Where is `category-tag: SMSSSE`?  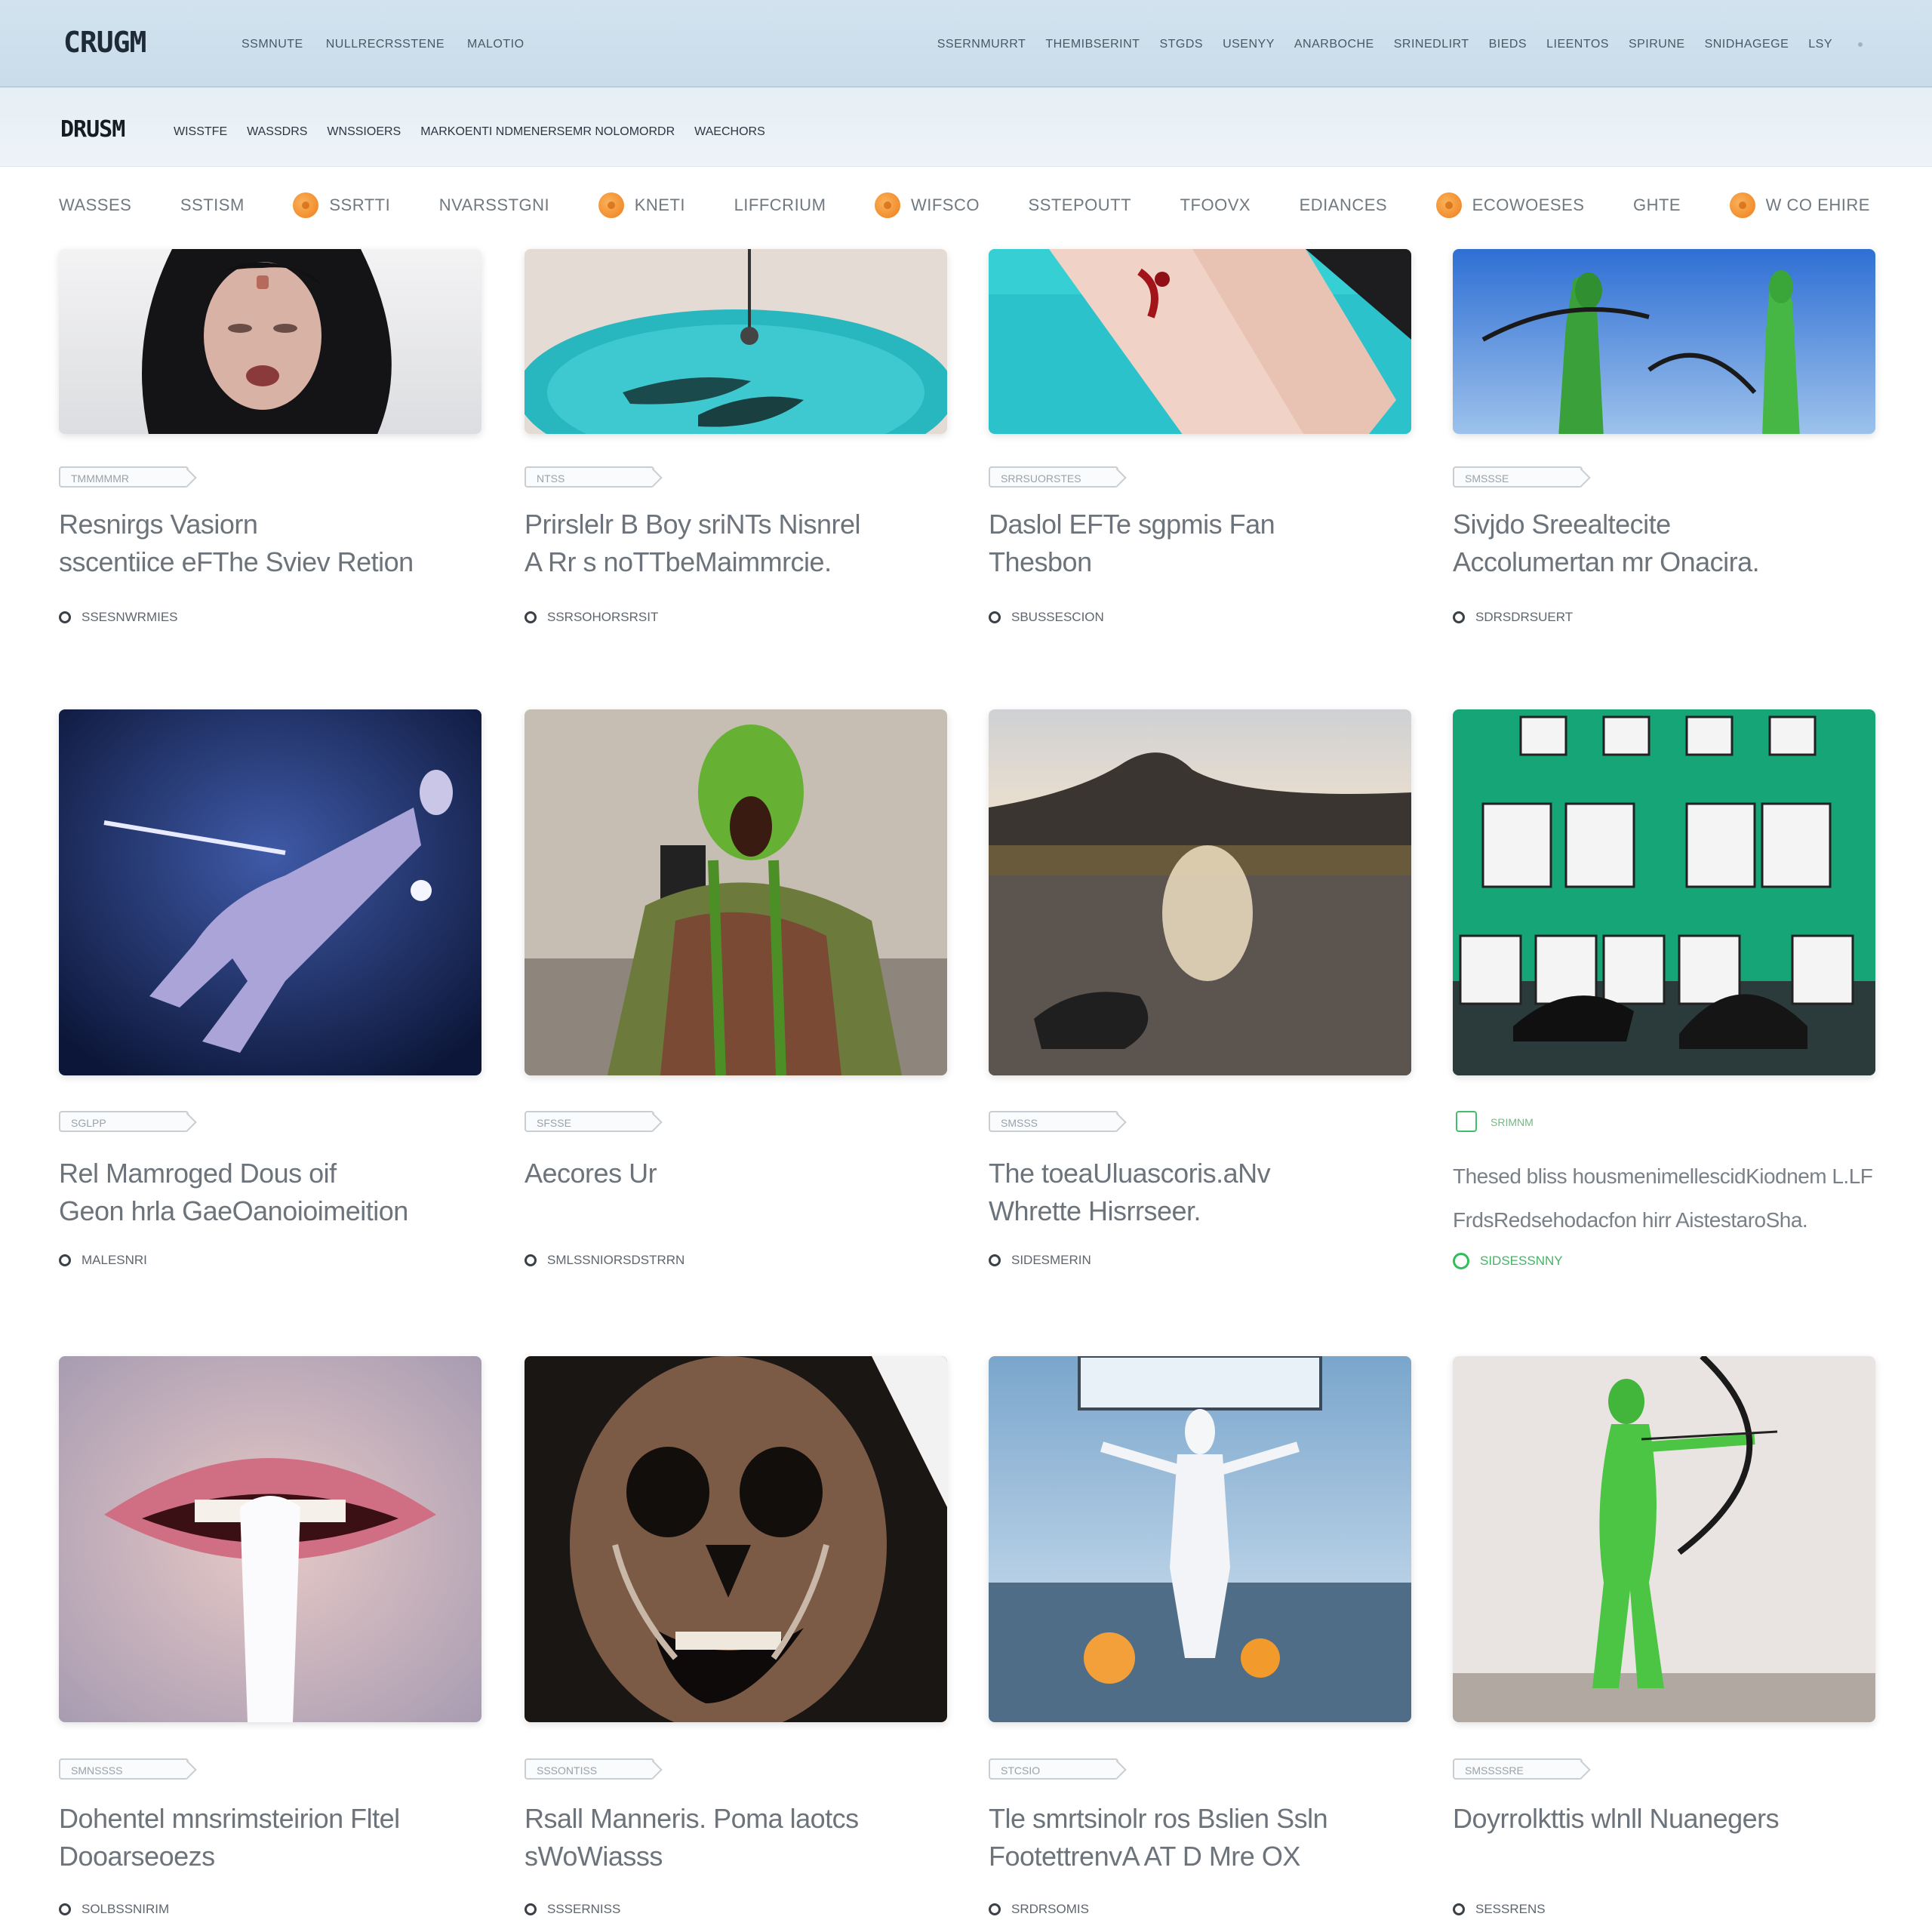
category-tag: SMSSSE is located at coordinates (1518, 477).